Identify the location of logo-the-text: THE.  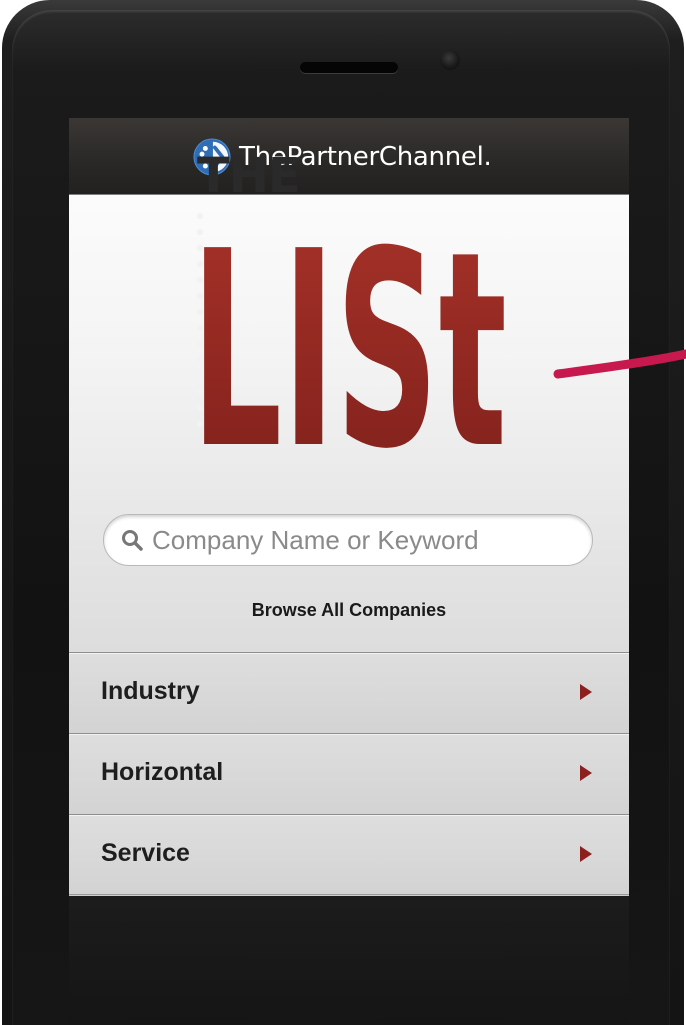
(249, 176).